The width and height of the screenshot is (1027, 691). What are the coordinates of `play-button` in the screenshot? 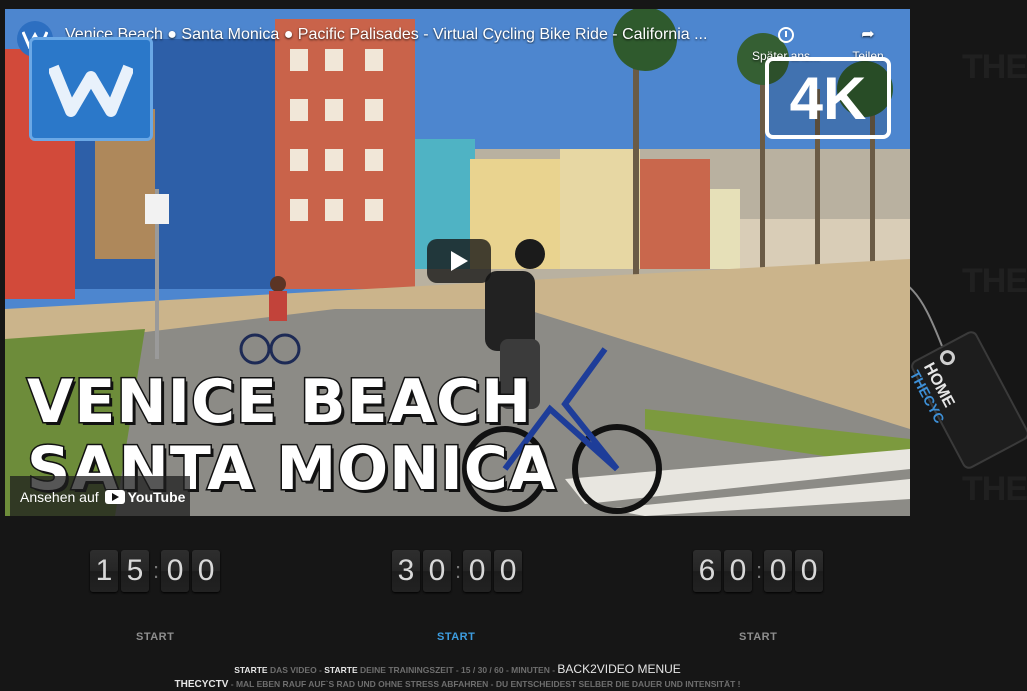 It's located at (459, 261).